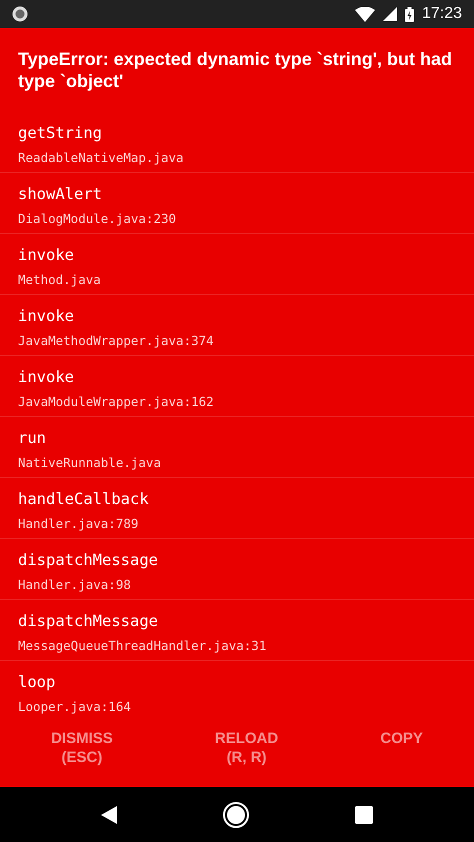 The width and height of the screenshot is (474, 842). What do you see at coordinates (89, 463) in the screenshot?
I see `source-location: NativeRunnable.java` at bounding box center [89, 463].